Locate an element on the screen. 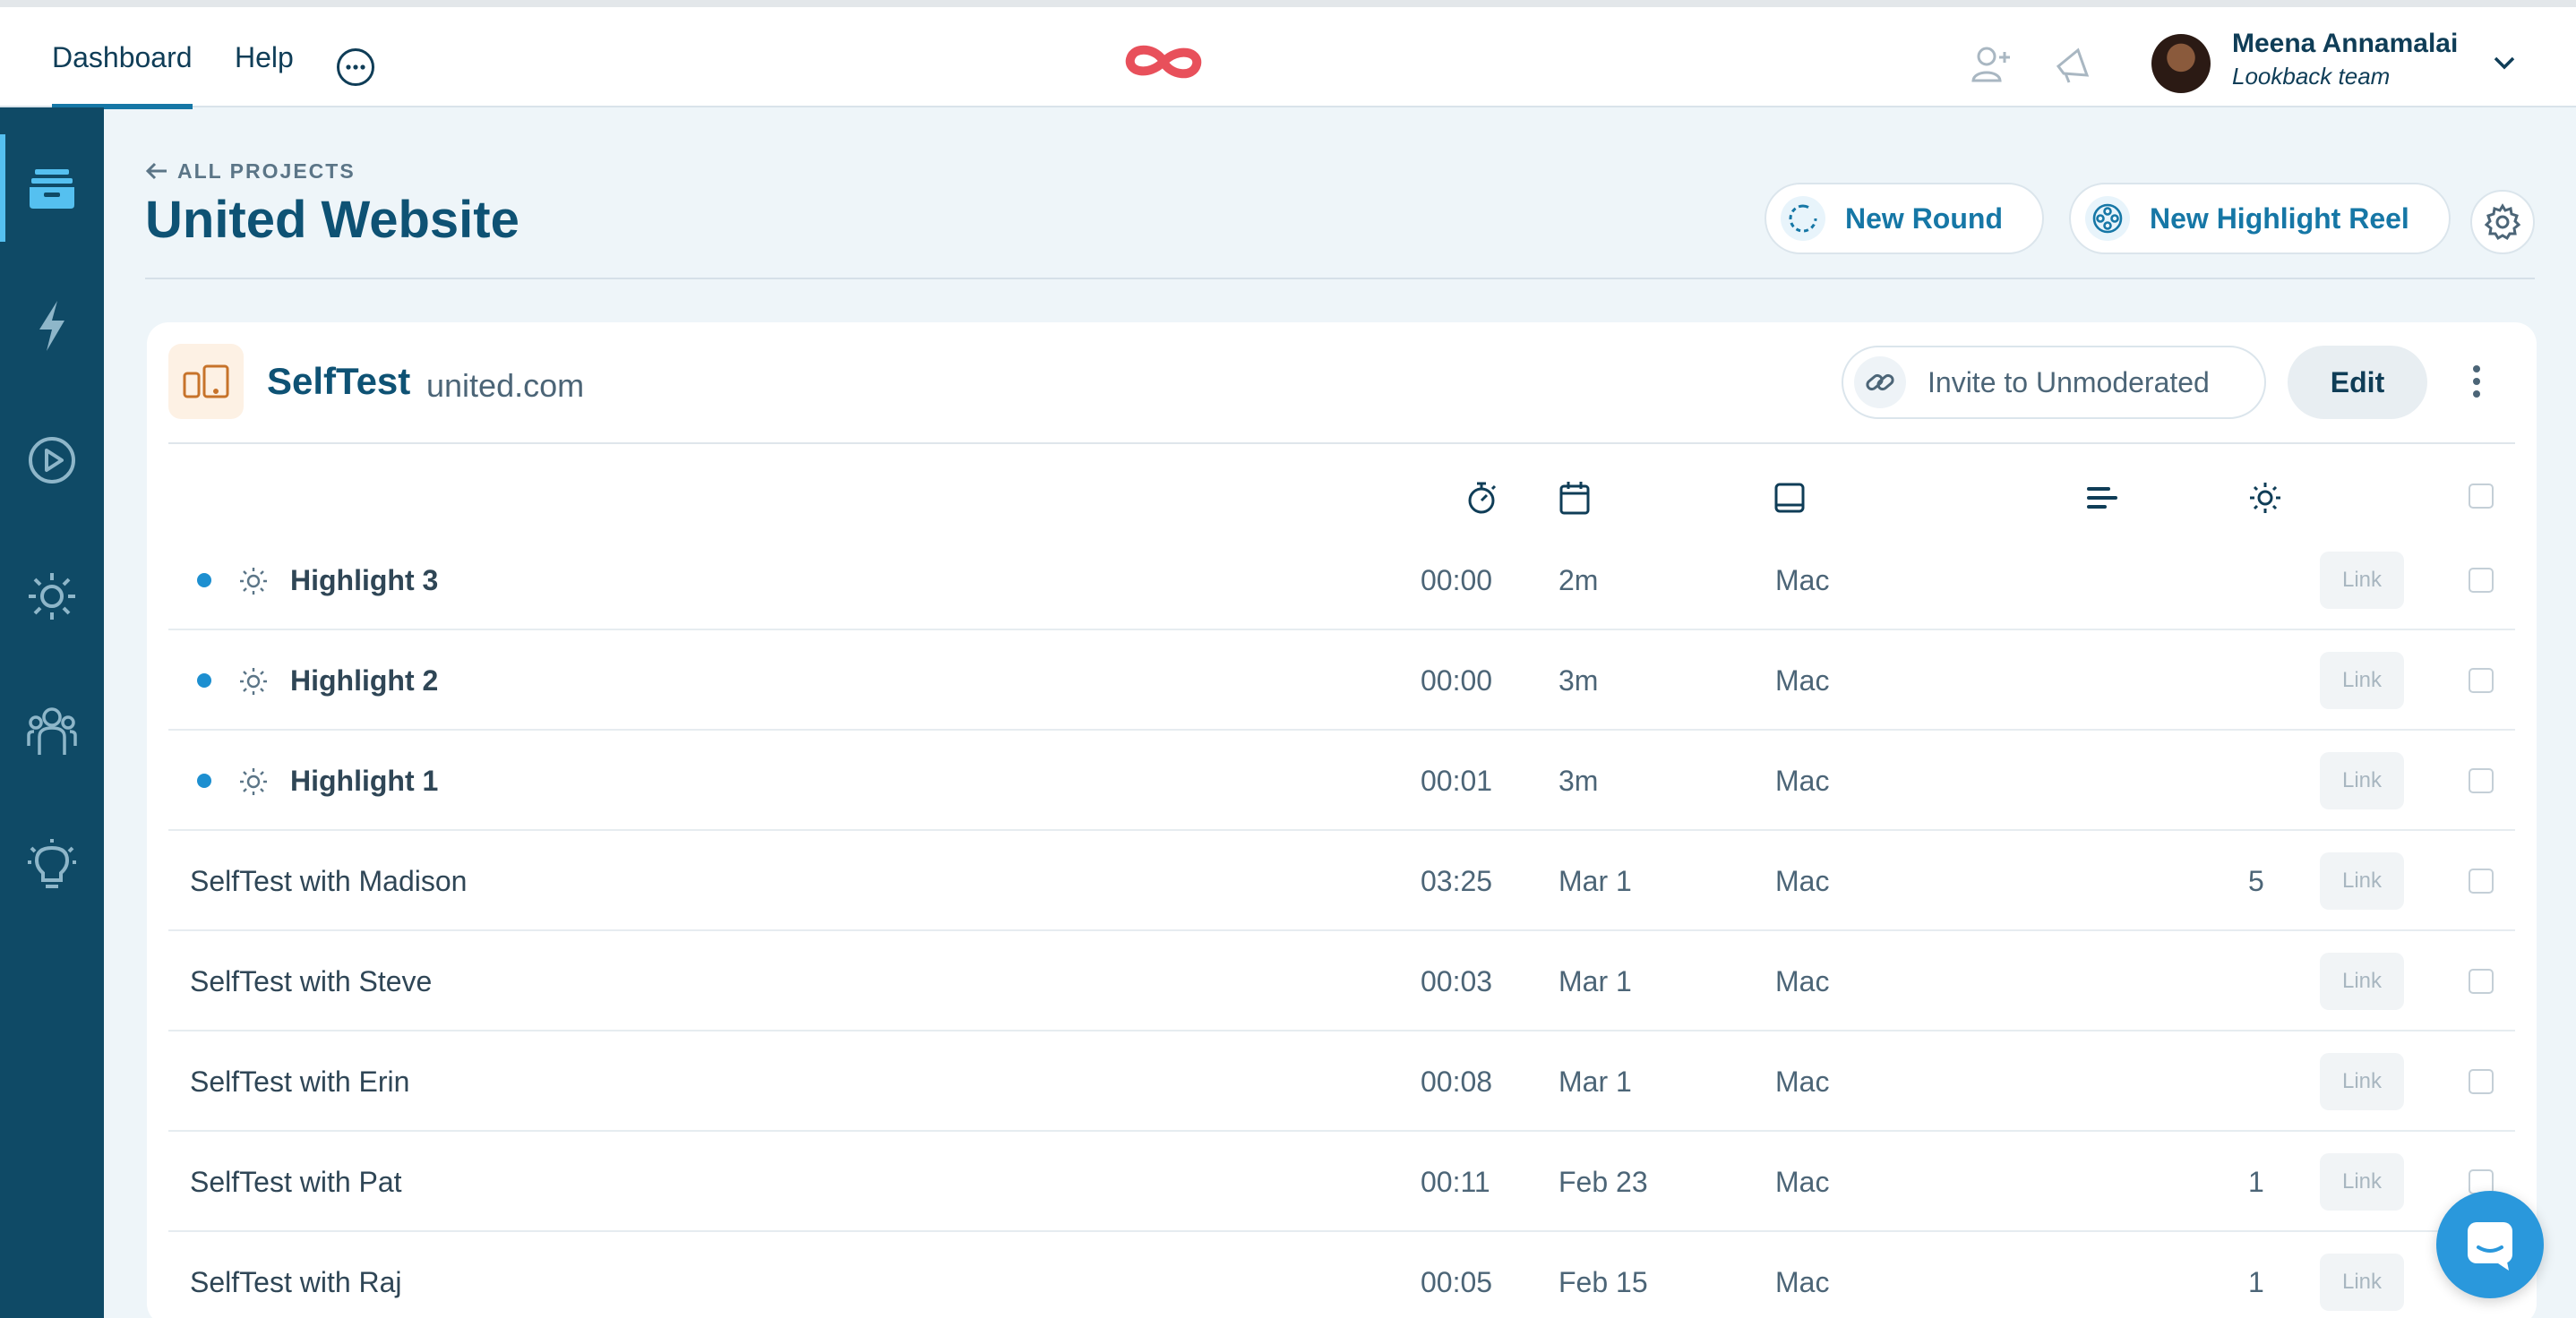 The height and width of the screenshot is (1318, 2576). select-all-checkbox is located at coordinates (2481, 497).